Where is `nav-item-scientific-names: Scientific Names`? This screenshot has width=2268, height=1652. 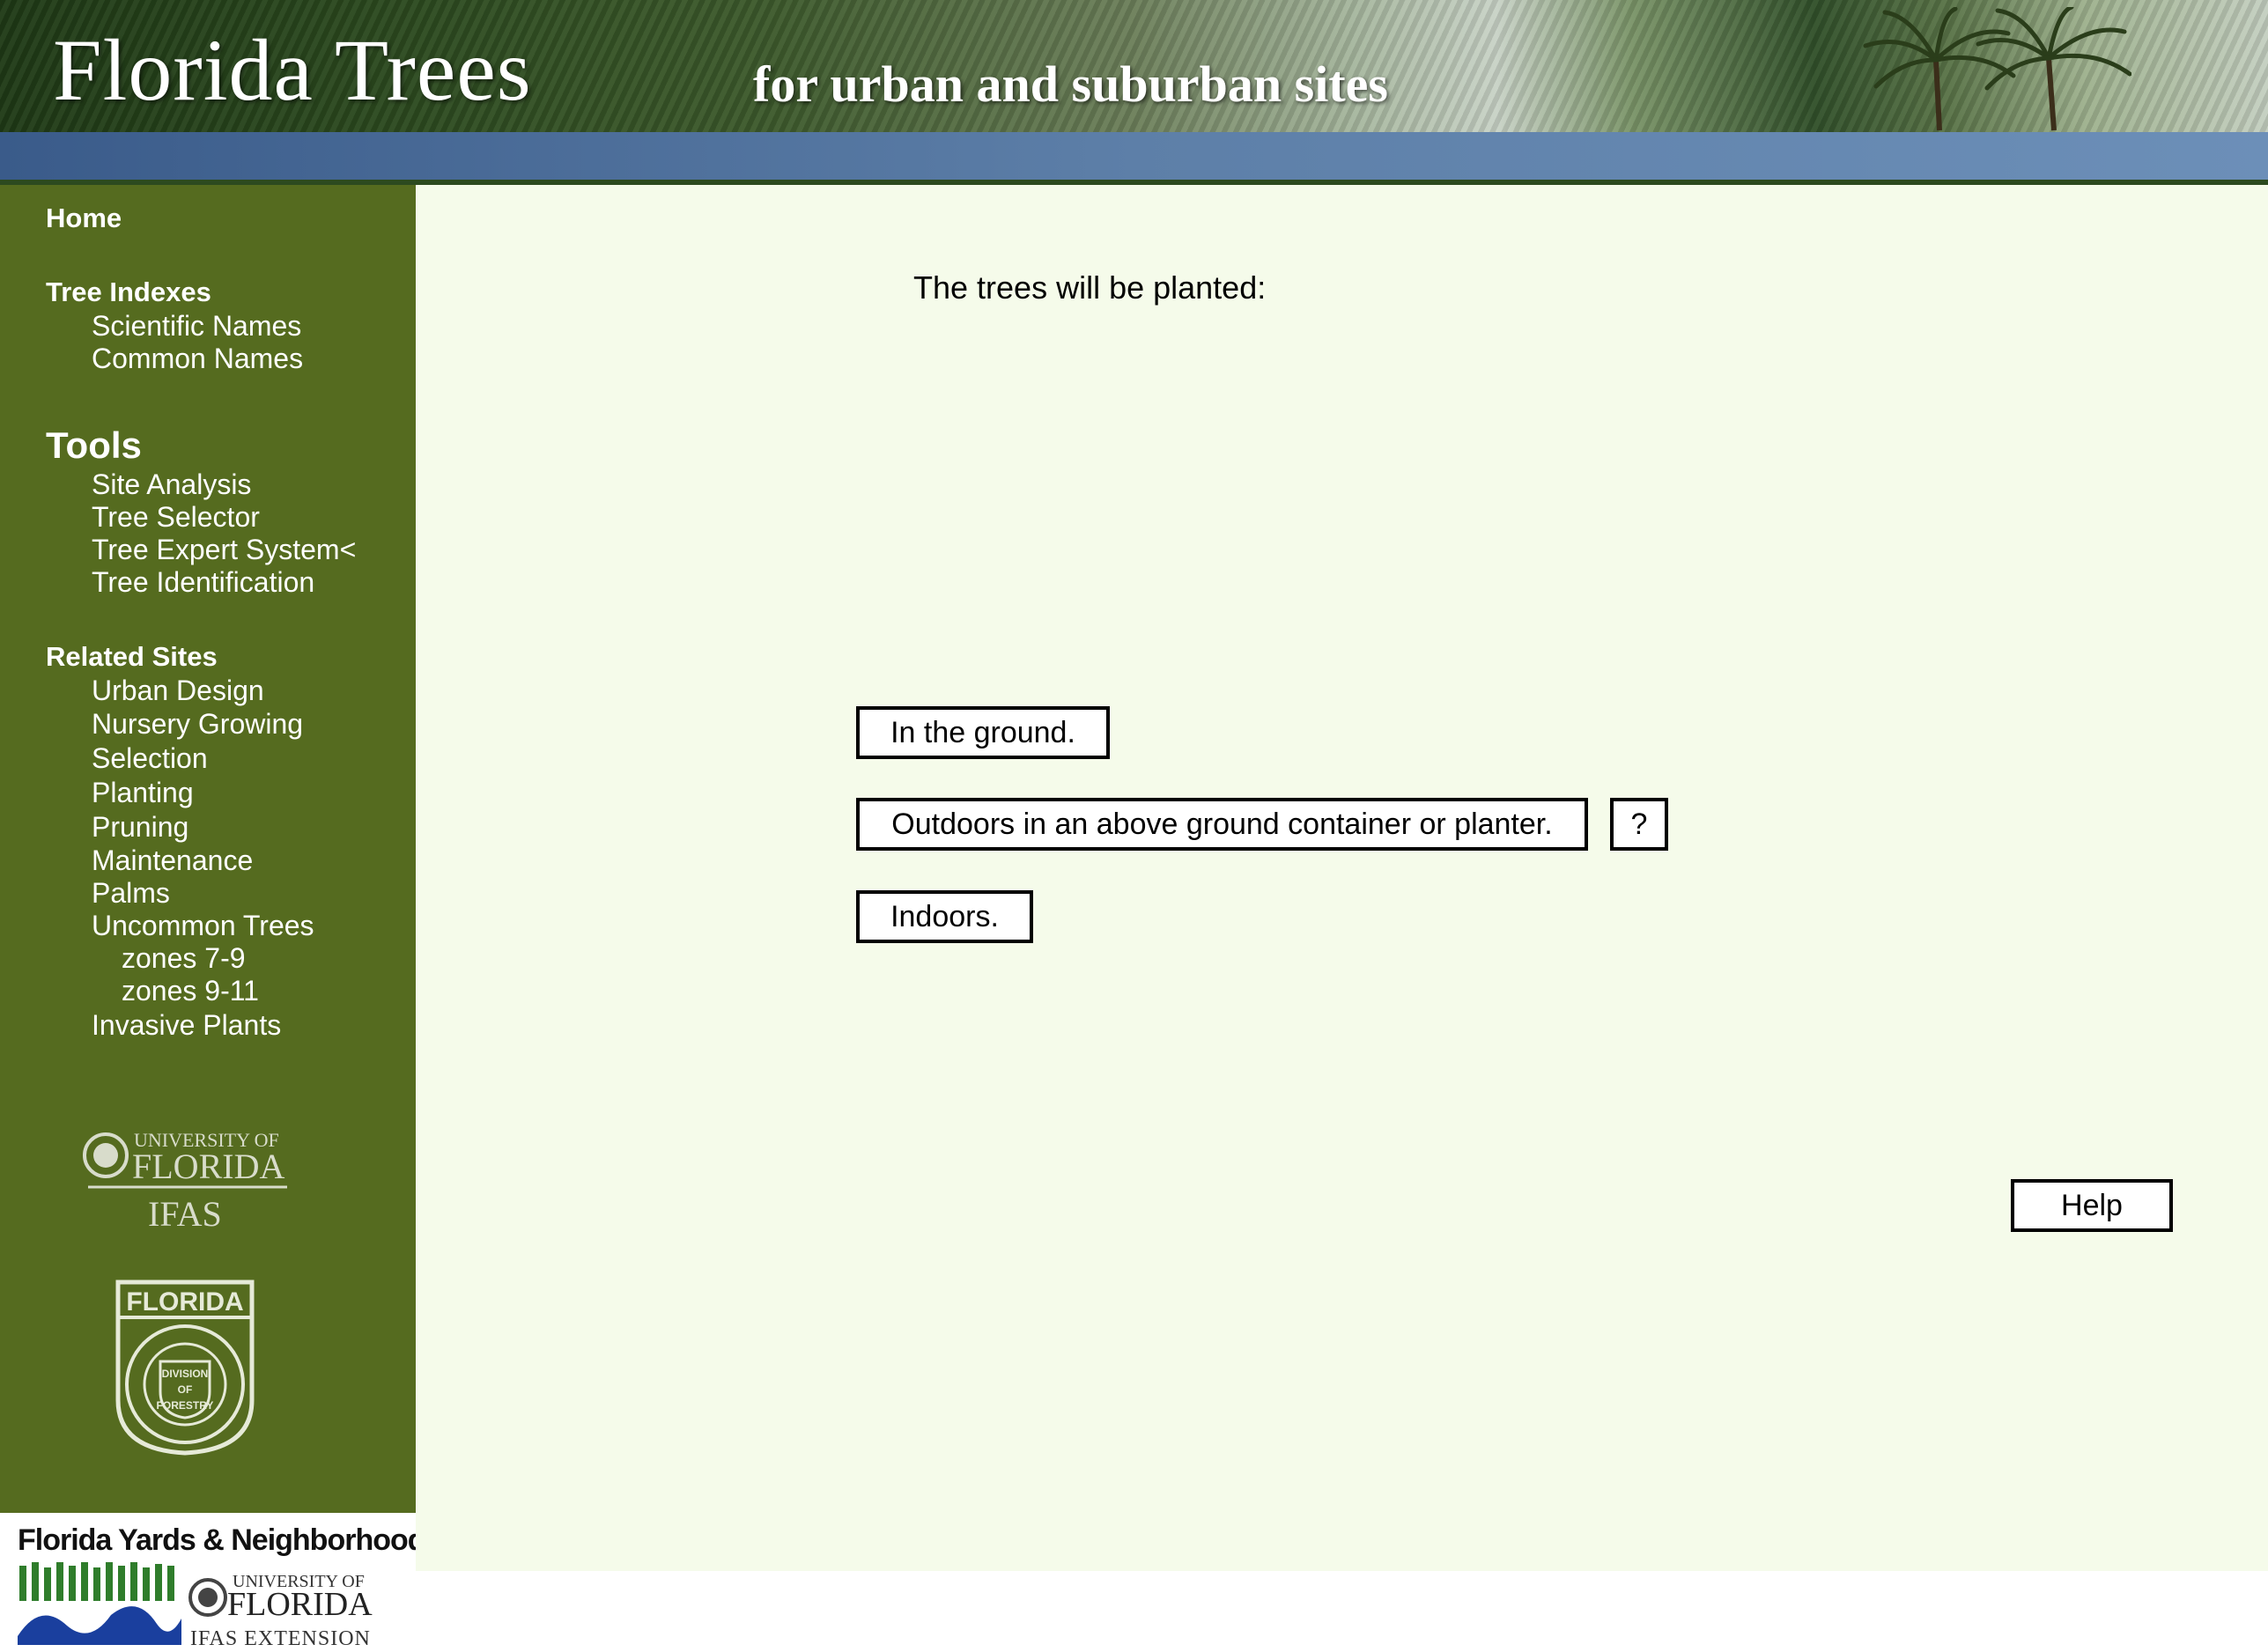 nav-item-scientific-names: Scientific Names is located at coordinates (197, 326).